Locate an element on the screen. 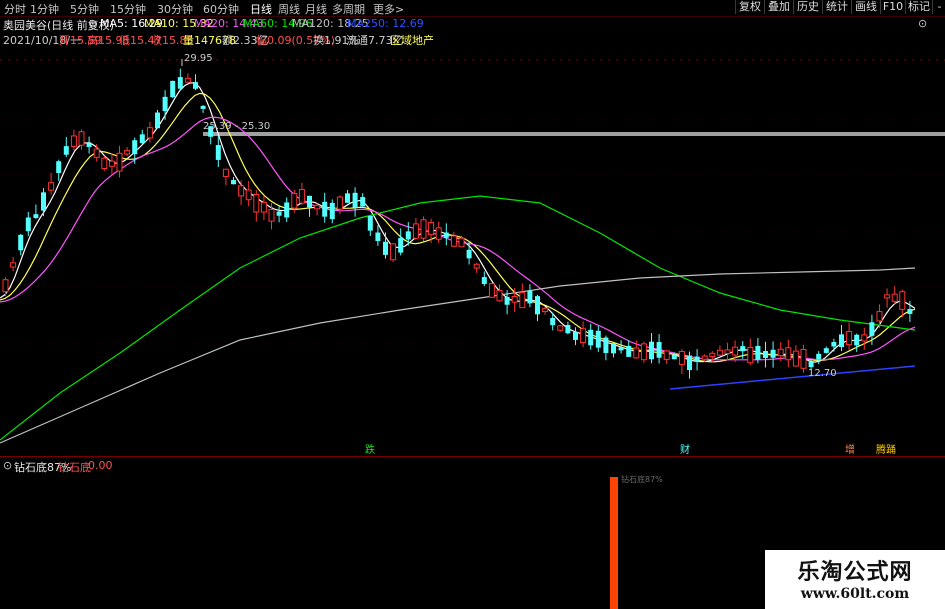  period-tab-monthly: 月线 is located at coordinates (316, 9).